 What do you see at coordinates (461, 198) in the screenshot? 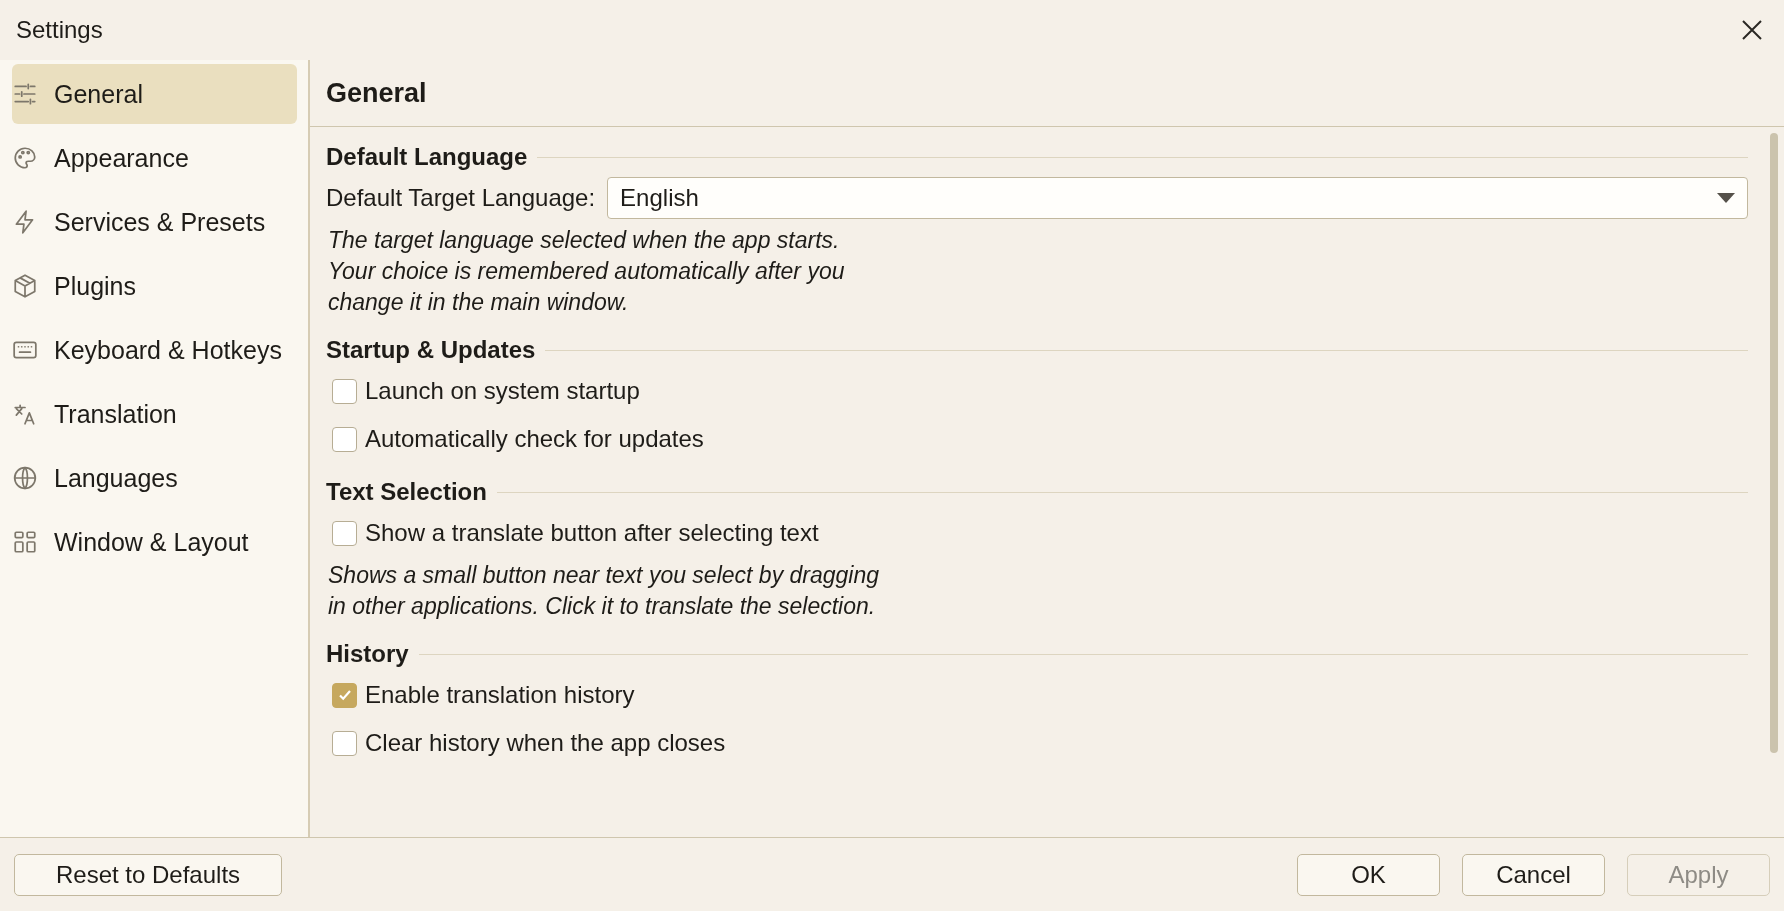
I see `field-label: Default Target Language:` at bounding box center [461, 198].